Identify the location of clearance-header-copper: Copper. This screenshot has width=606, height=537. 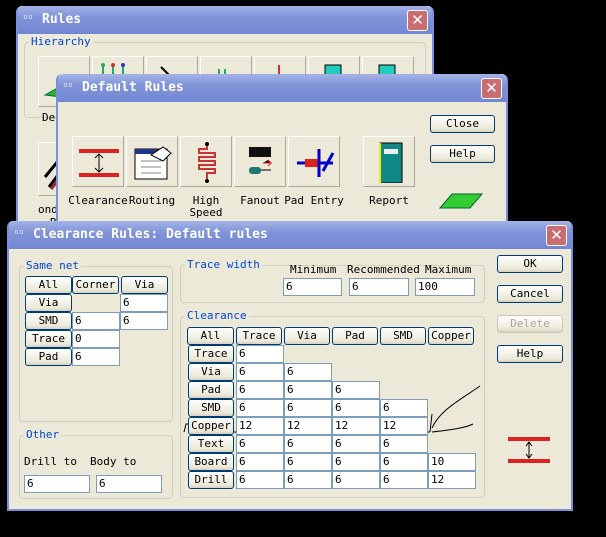
(451, 336).